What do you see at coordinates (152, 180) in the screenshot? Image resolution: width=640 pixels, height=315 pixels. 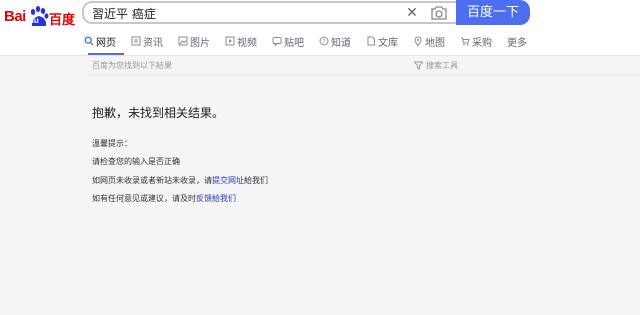 I see `tip-text: 如网页未收录或者新站未收录，请` at bounding box center [152, 180].